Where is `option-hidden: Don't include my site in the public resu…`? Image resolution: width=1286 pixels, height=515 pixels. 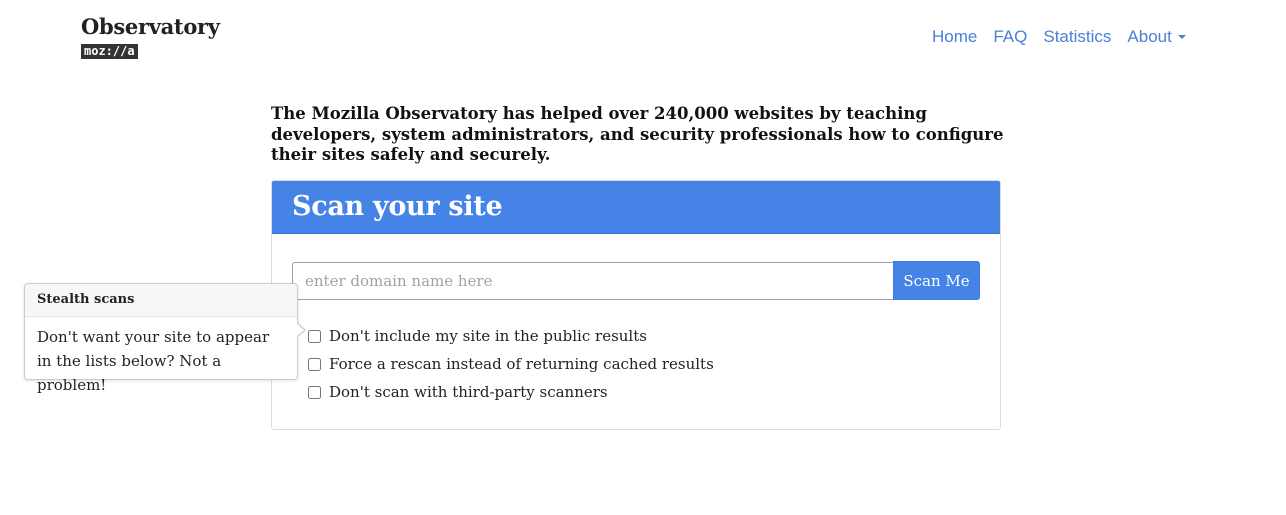
option-hidden: Don't include my site in the public resu… is located at coordinates (511, 336).